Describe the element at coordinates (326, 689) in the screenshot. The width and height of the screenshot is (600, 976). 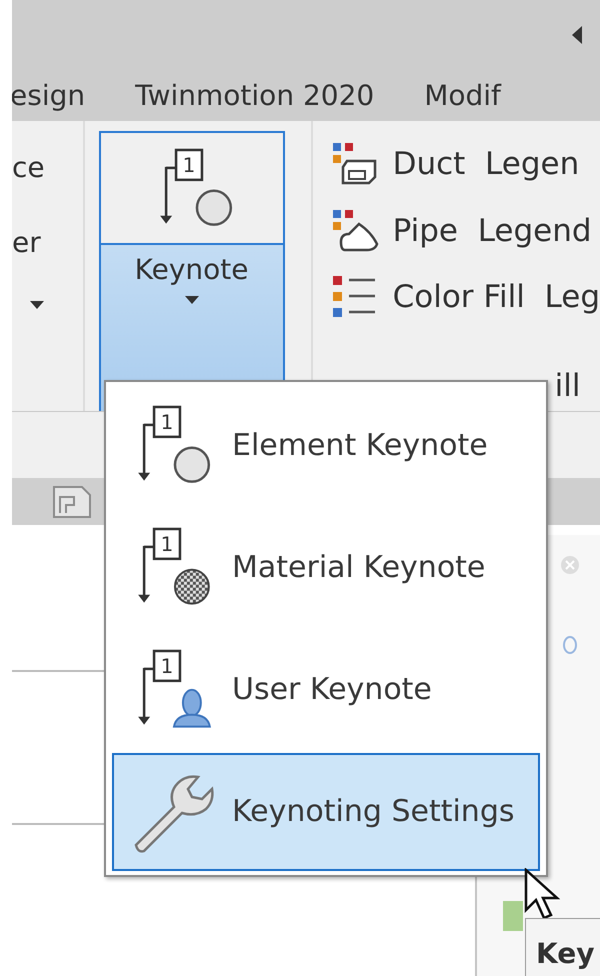
I see `menu-item: 1 User Keynote` at that location.